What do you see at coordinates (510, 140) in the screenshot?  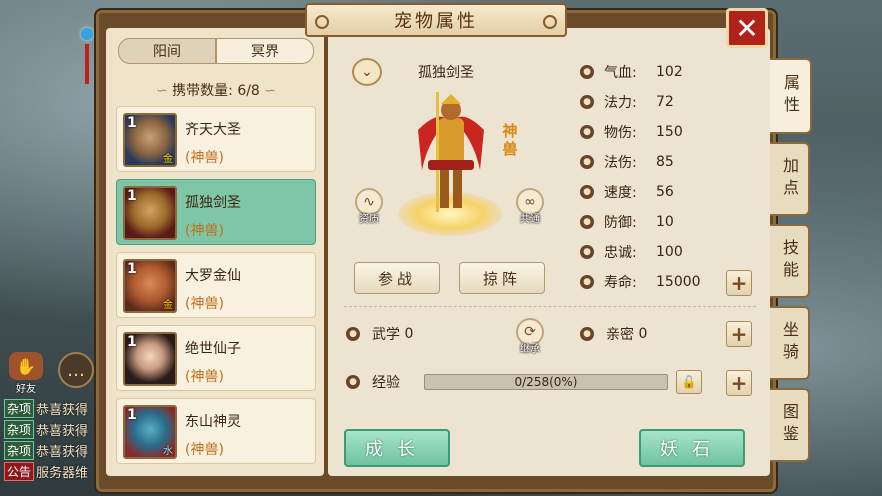 I see `divine-beast-tag: 神兽` at bounding box center [510, 140].